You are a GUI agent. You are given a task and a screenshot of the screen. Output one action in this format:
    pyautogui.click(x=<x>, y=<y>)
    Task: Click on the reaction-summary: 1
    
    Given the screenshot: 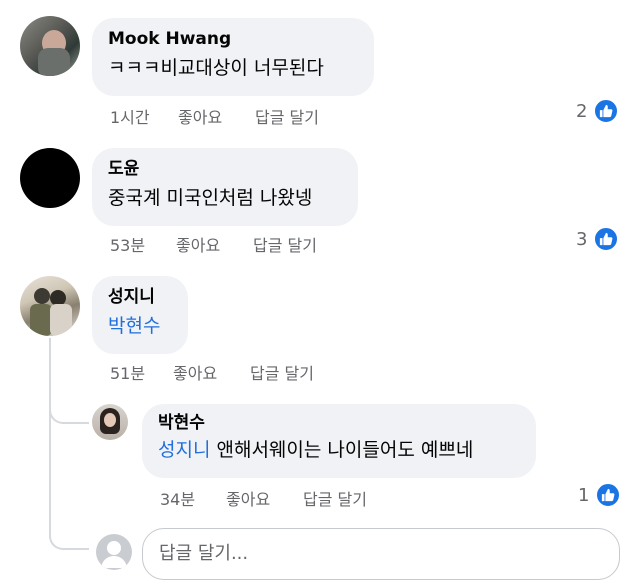 What is the action you would take?
    pyautogui.click(x=600, y=495)
    